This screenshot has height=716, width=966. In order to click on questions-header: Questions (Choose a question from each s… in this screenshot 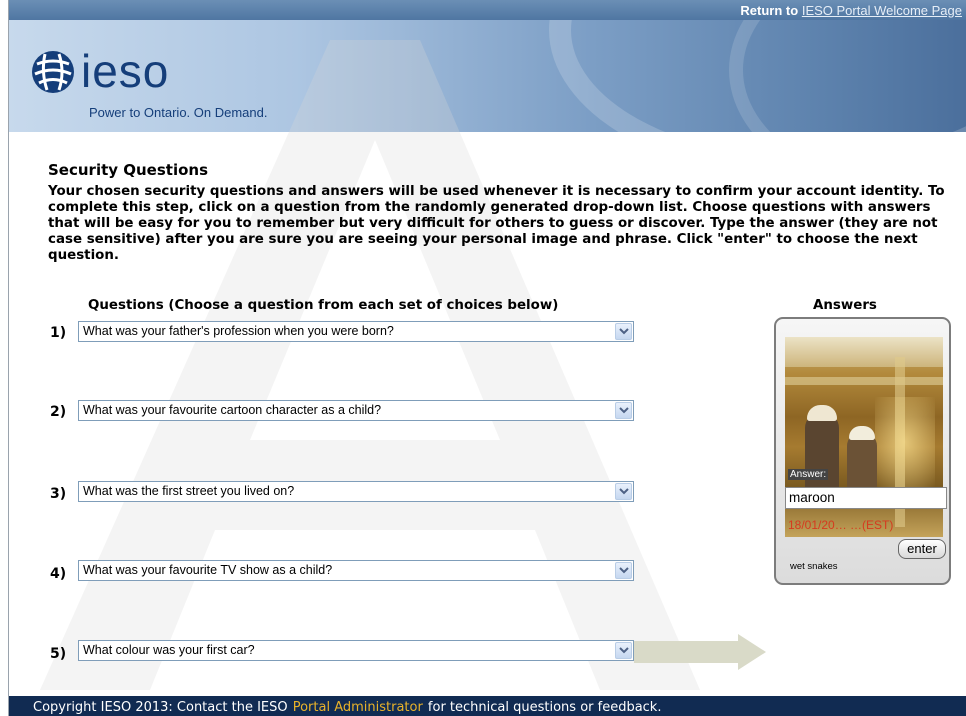, I will do `click(323, 305)`.